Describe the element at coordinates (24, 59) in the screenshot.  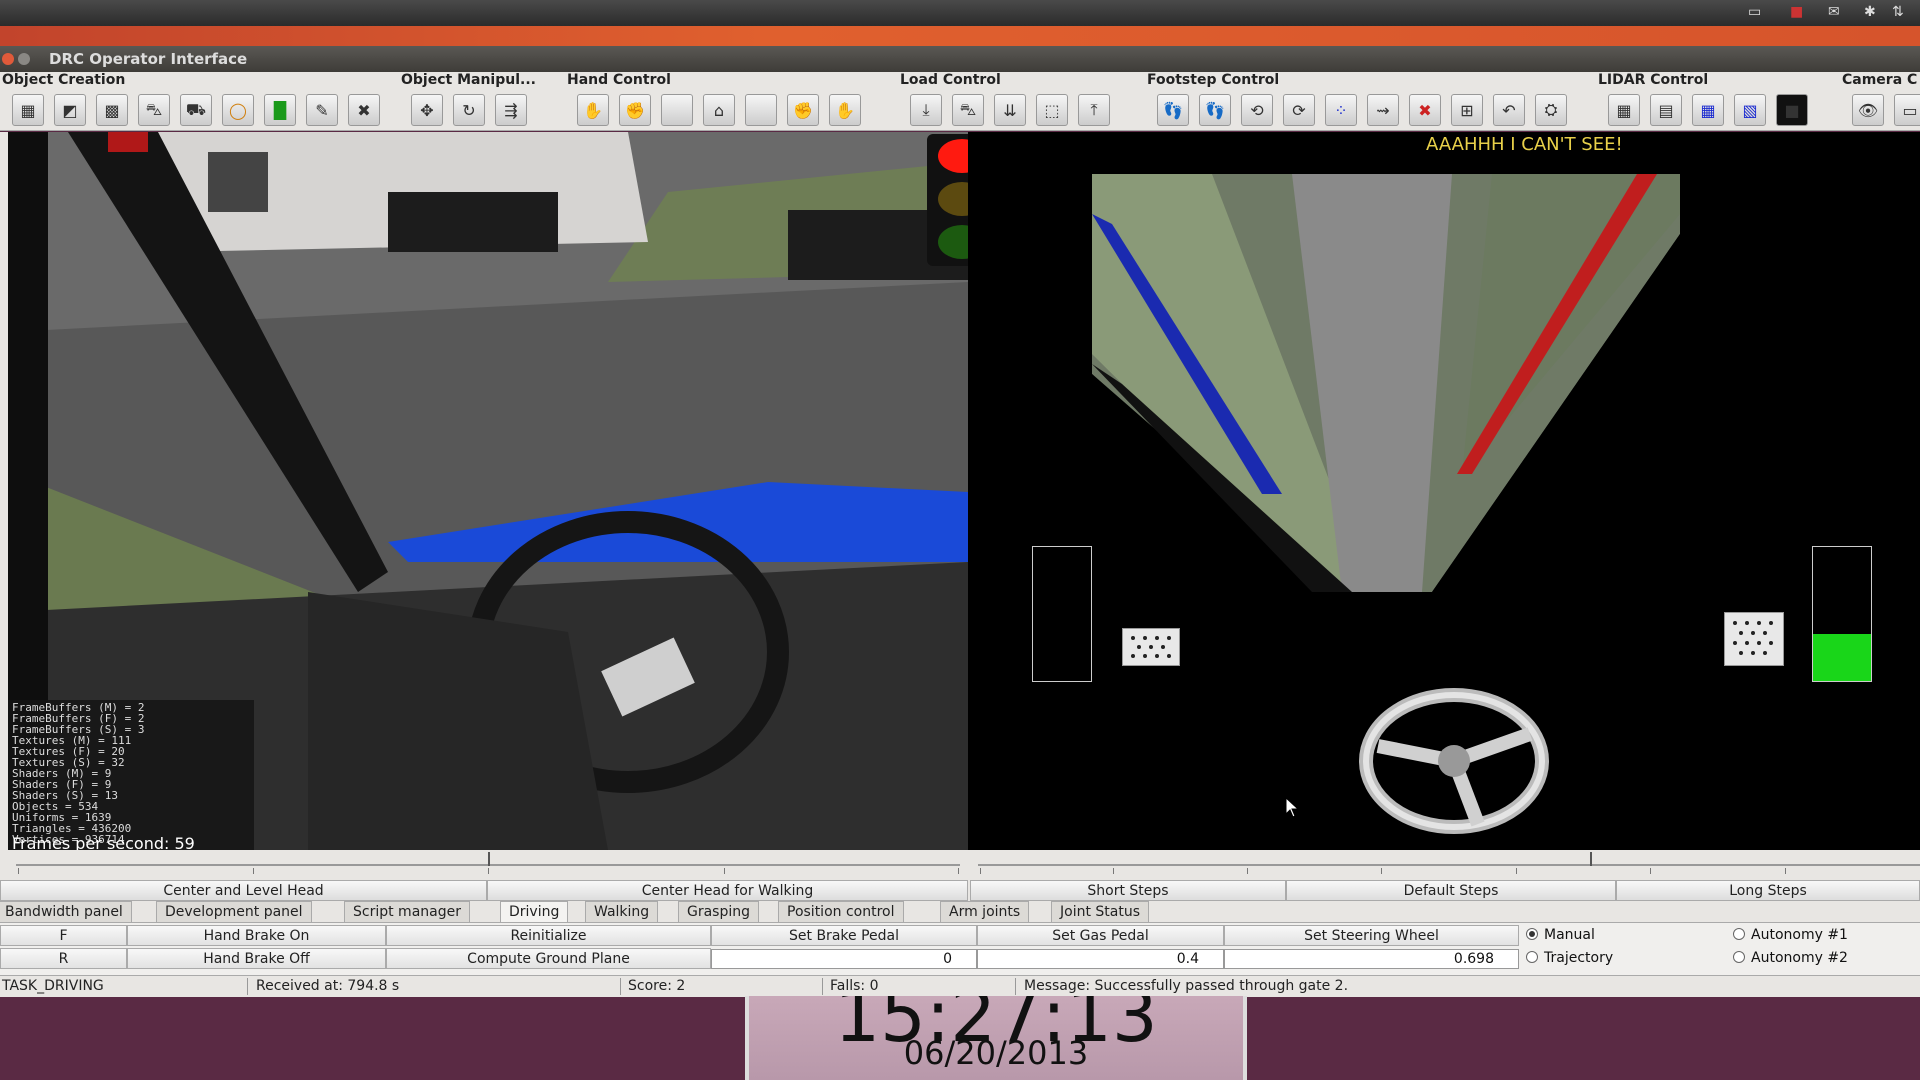
I see `minimize-icon` at that location.